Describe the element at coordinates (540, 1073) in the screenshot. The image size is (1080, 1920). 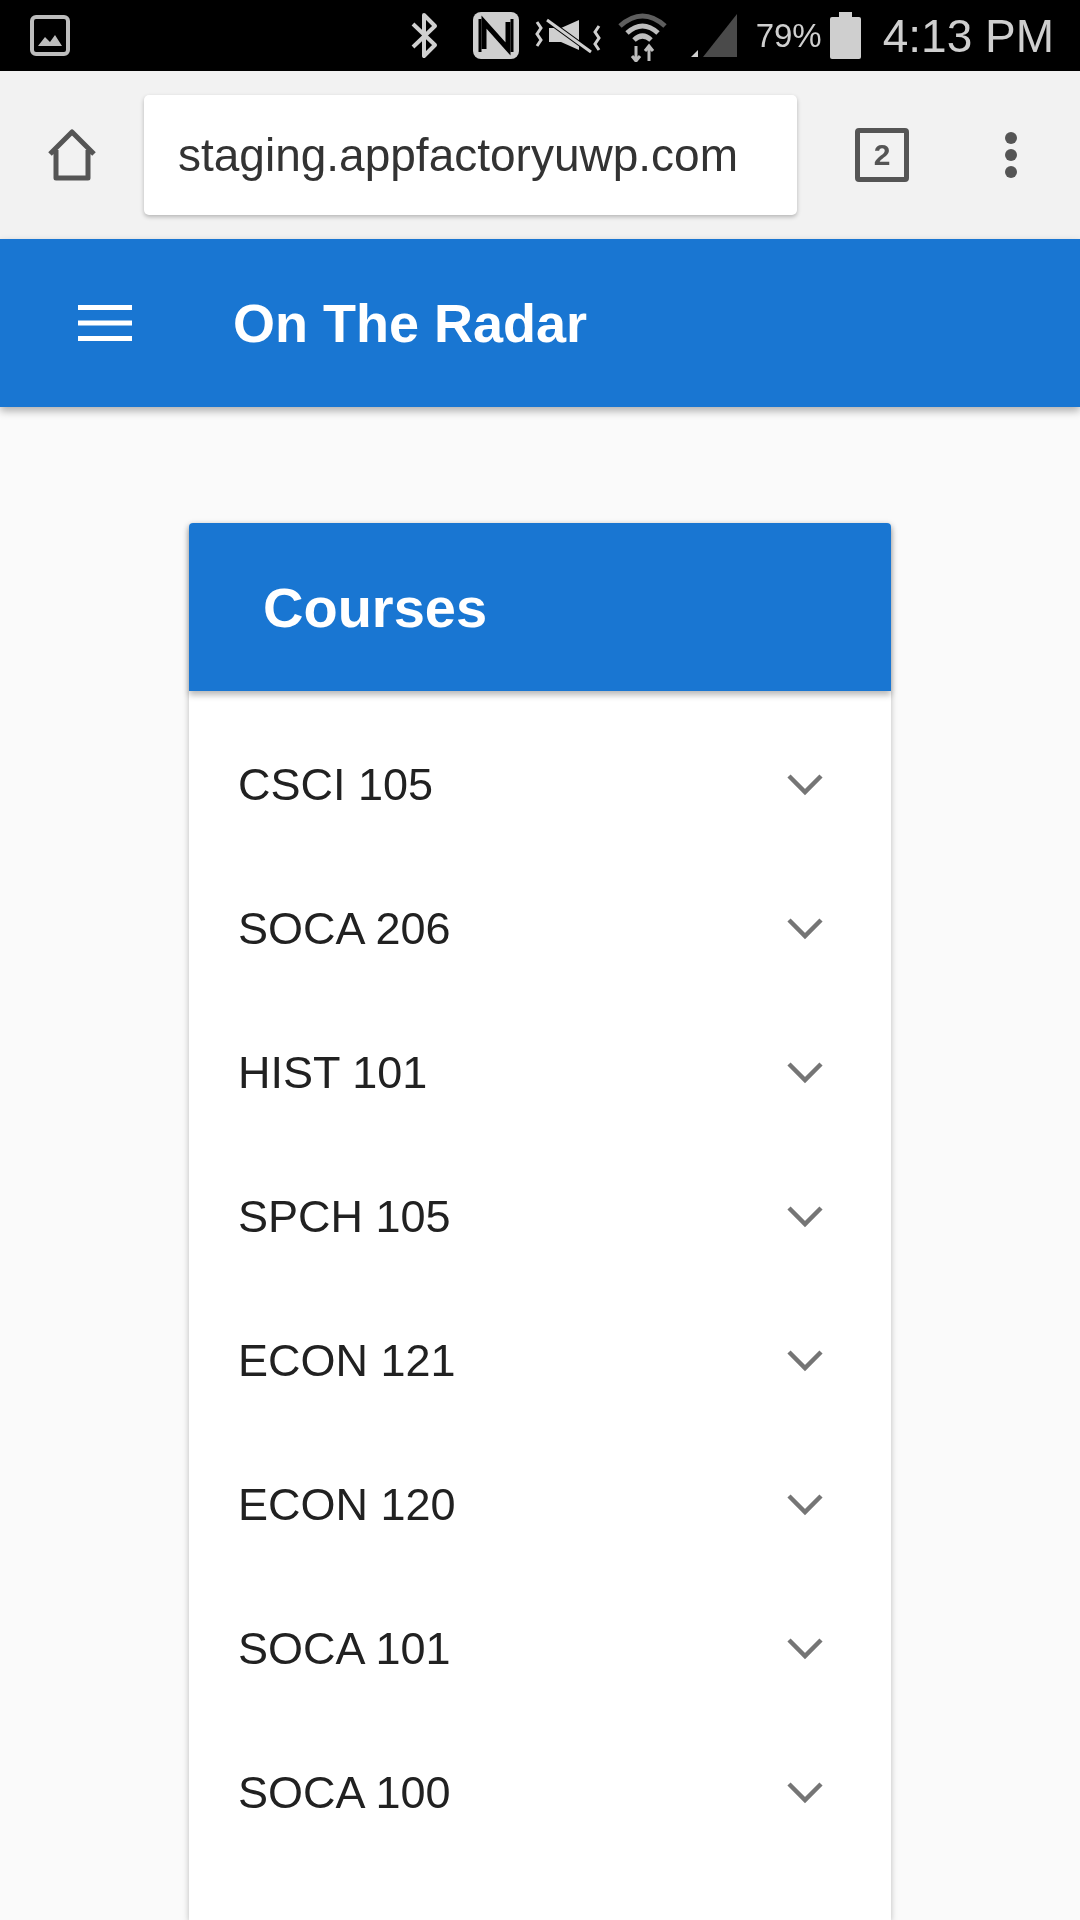
I see `course-item: HIST 101` at that location.